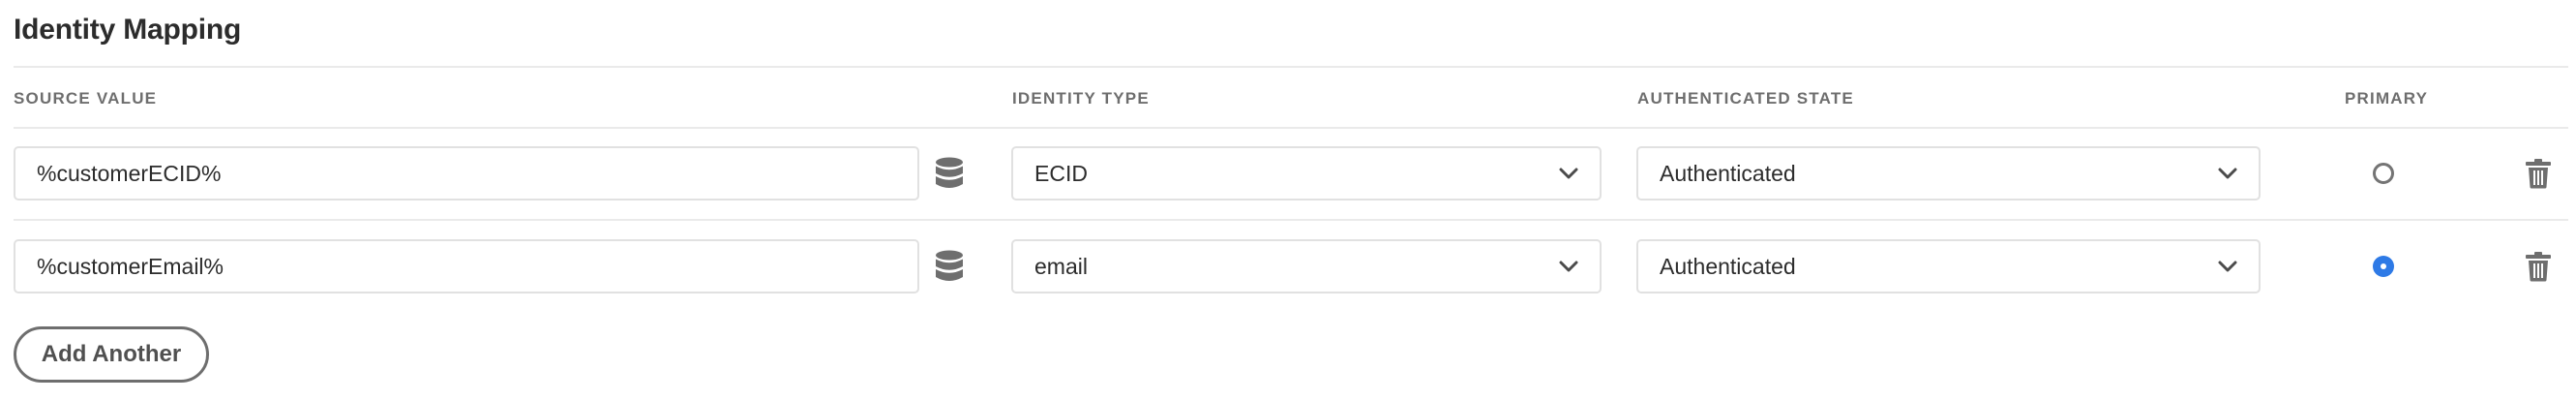 The width and height of the screenshot is (2576, 401). I want to click on add-another-button: Add Another, so click(111, 354).